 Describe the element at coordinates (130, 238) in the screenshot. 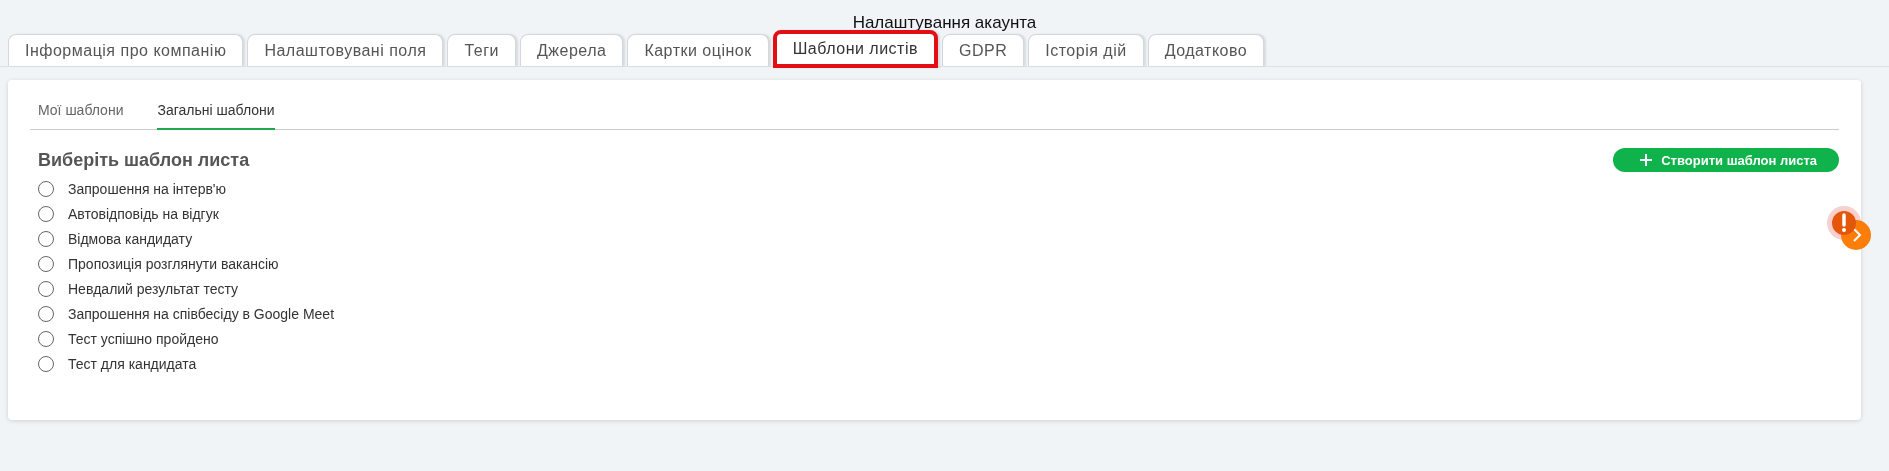

I see `template-label: Відмова кандидату` at that location.